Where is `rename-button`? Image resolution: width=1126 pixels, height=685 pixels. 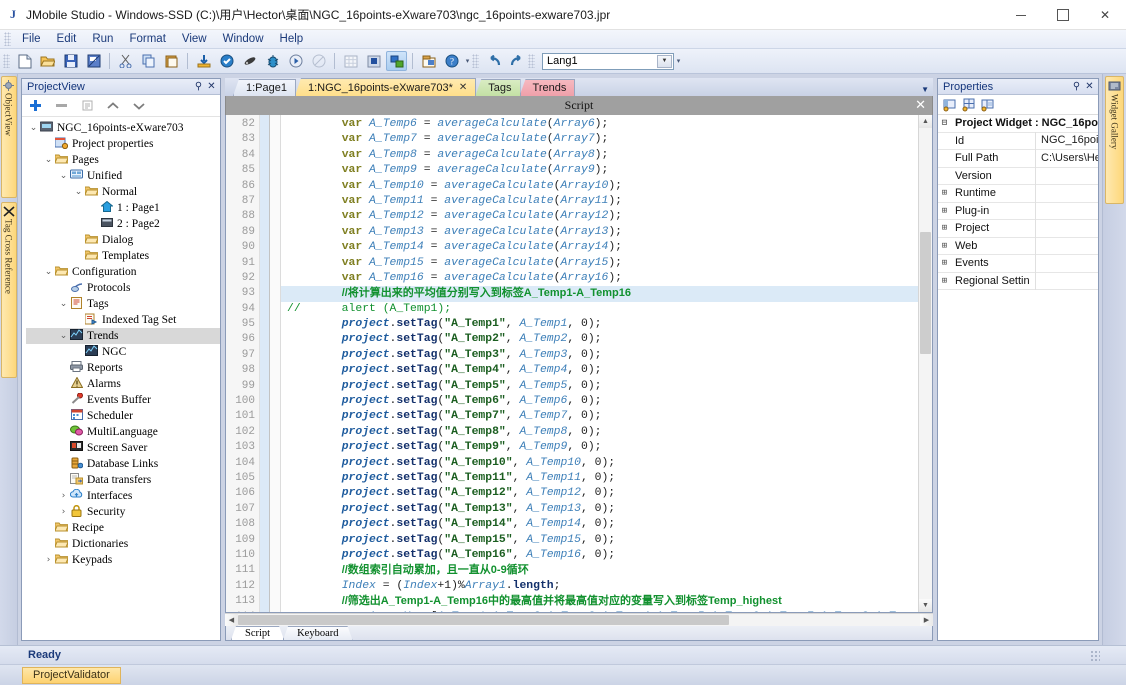
rename-button is located at coordinates (87, 106).